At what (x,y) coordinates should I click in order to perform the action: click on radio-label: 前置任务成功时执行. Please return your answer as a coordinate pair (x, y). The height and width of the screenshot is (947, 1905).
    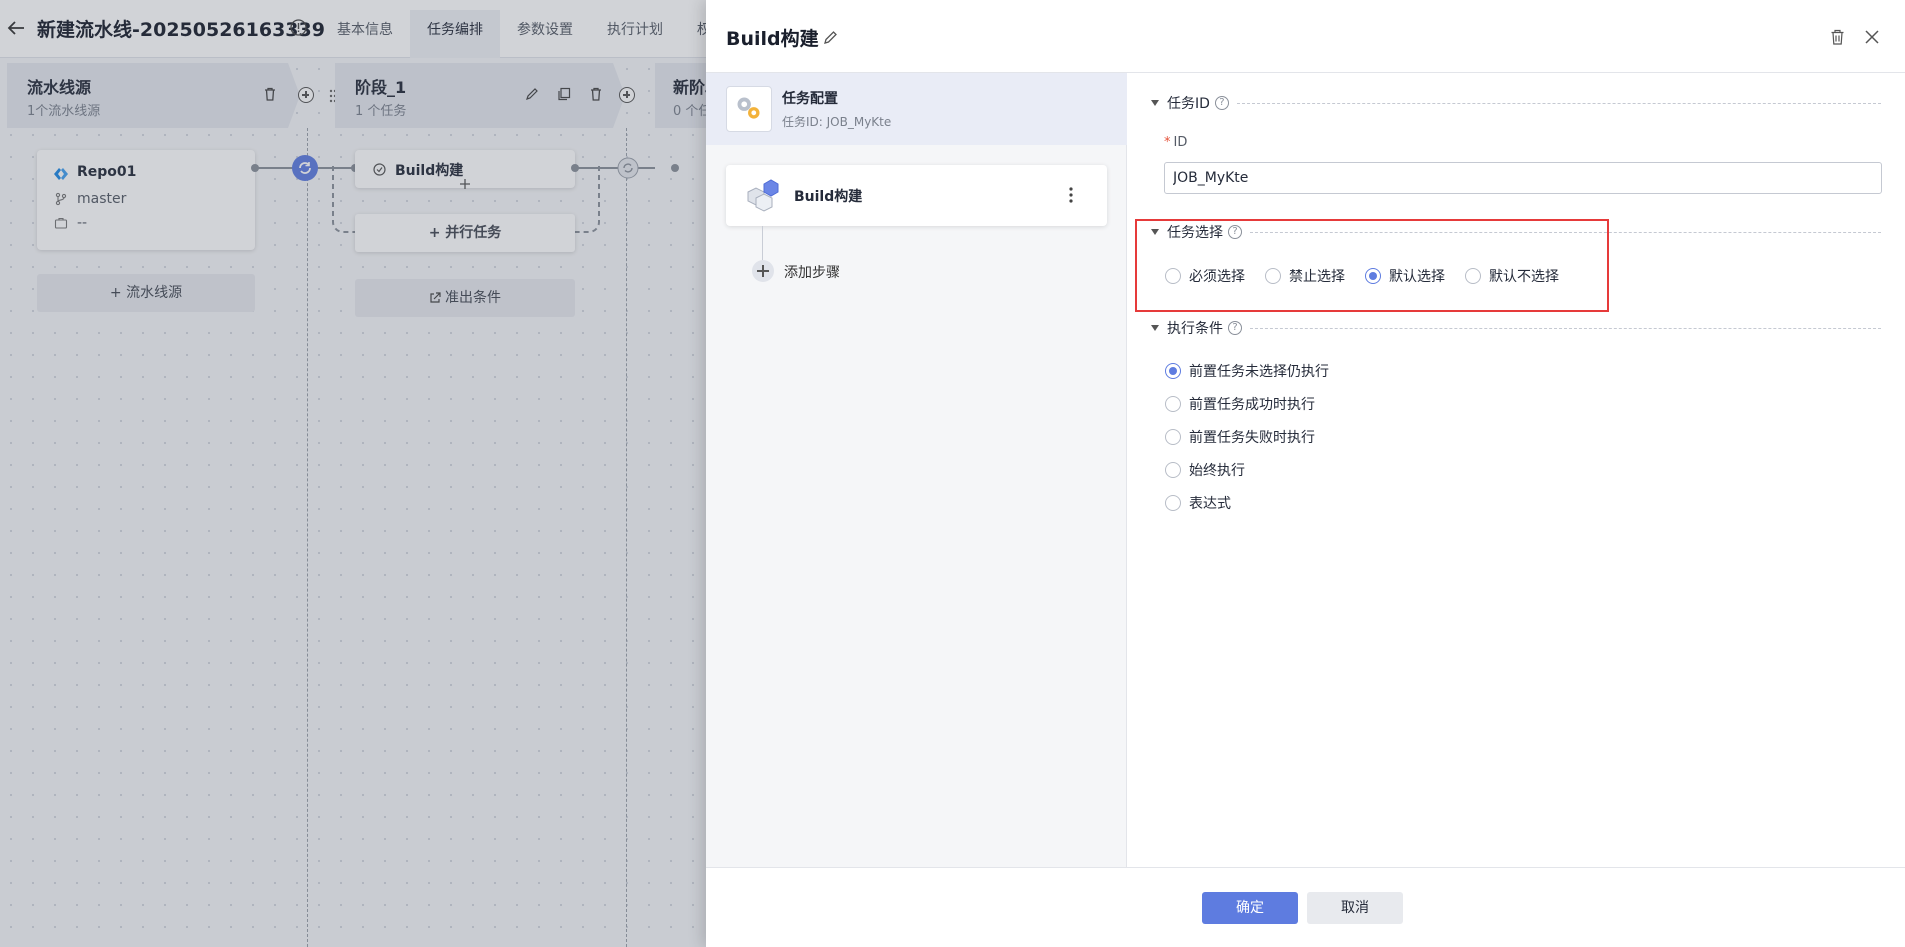
    Looking at the image, I should click on (1252, 405).